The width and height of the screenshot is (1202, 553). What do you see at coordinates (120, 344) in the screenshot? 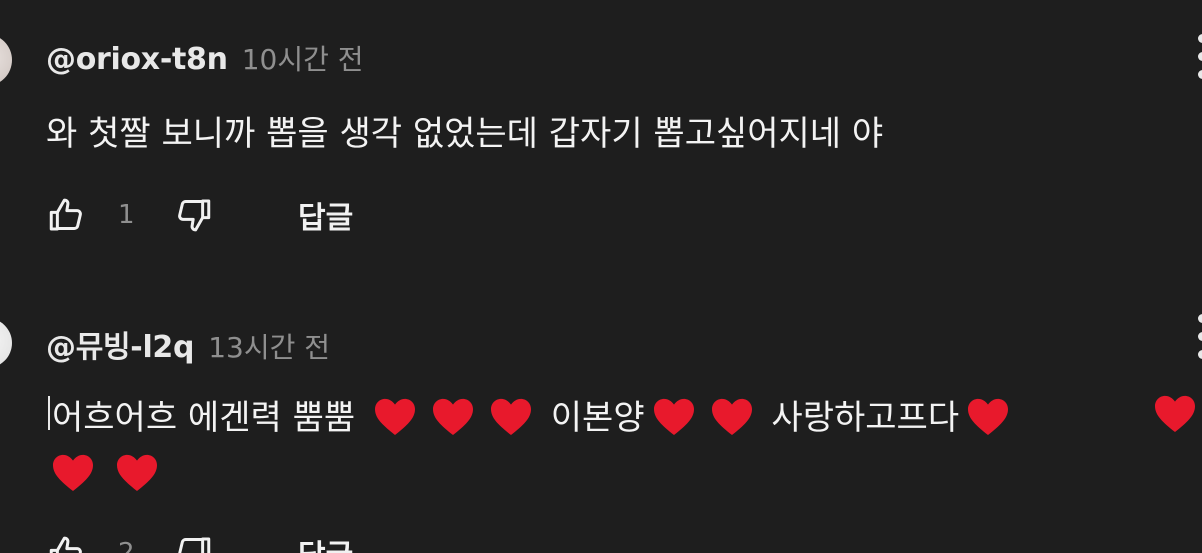
I see `comment-author: @뮤빙-l2q` at bounding box center [120, 344].